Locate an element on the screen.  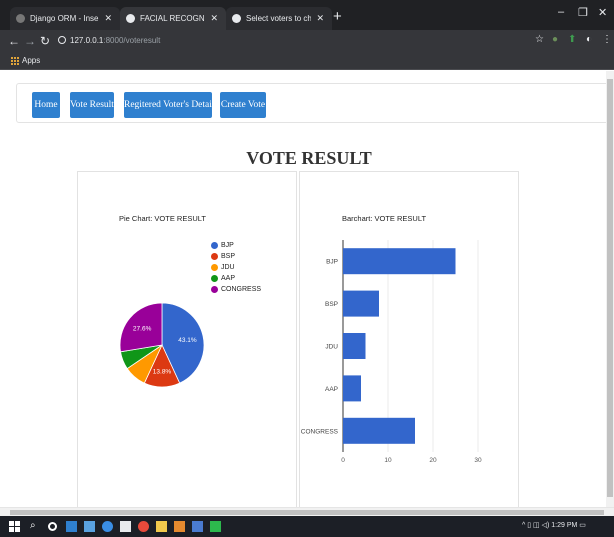
legend-item-congress: CONGRESS is located at coordinates (236, 289).